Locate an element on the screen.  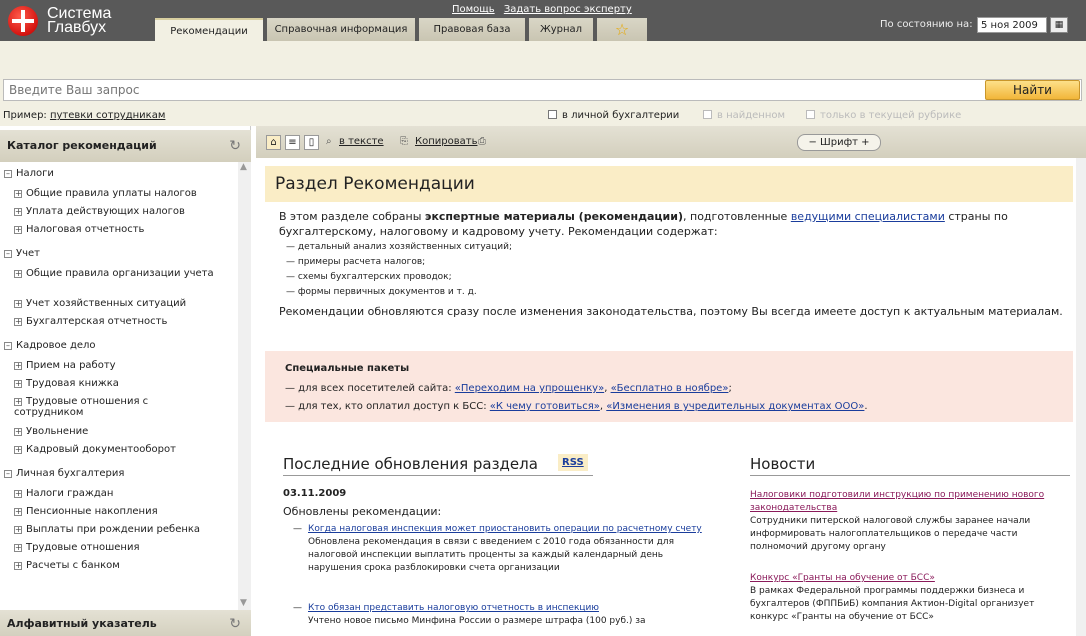
catalog-item: + Уплата действующих налогов is located at coordinates (92, 211).